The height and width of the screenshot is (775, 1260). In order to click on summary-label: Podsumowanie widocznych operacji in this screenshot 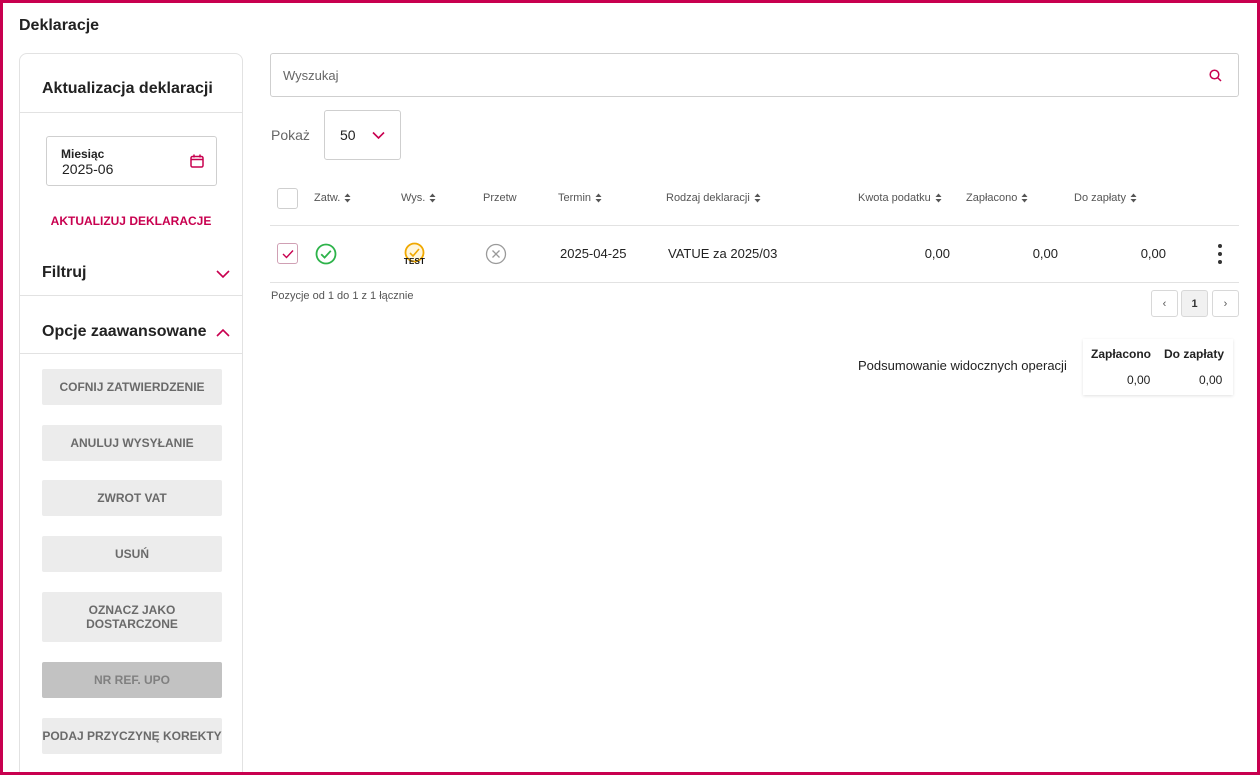, I will do `click(962, 365)`.